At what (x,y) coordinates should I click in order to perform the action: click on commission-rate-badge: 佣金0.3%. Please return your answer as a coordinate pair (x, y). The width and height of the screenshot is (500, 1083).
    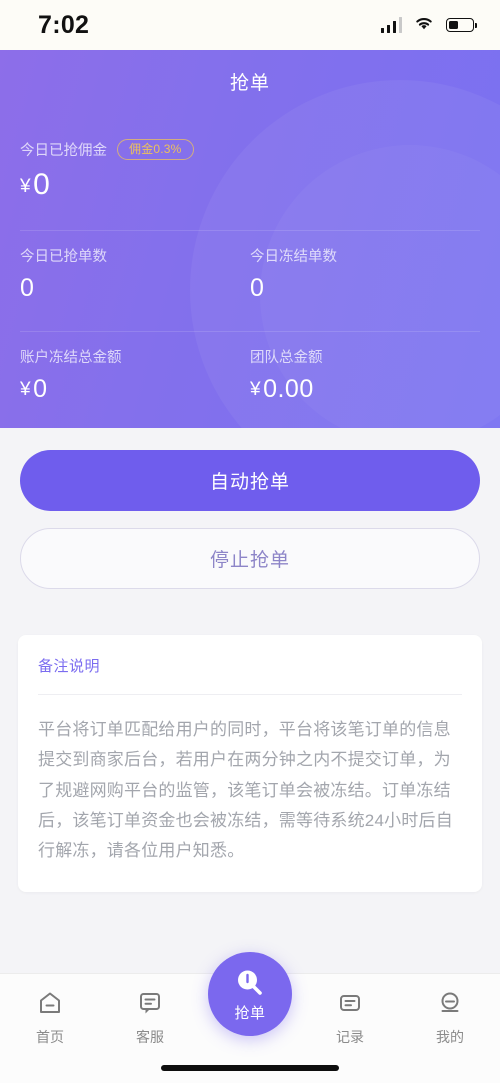
    Looking at the image, I should click on (155, 150).